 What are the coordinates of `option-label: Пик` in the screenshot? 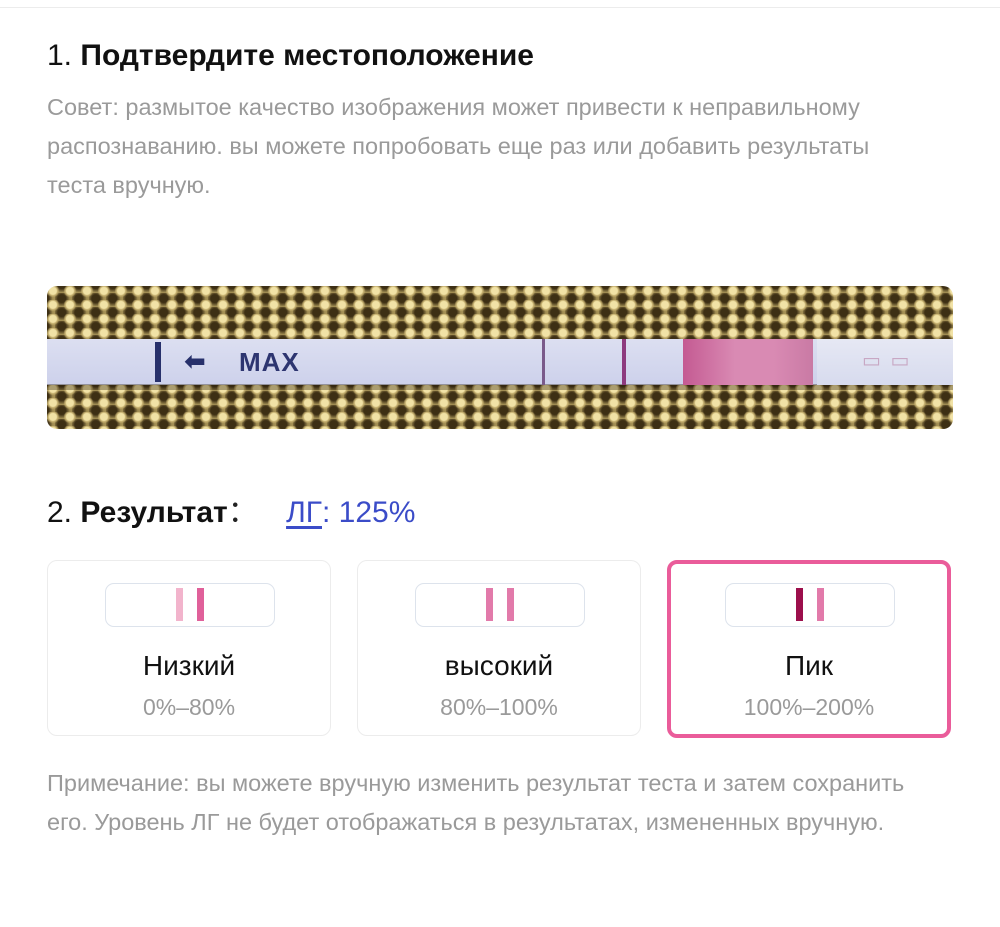 It's located at (808, 665).